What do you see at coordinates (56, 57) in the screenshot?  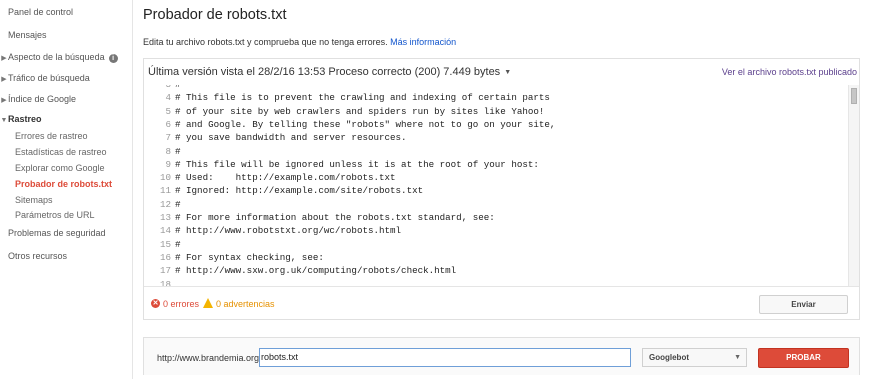 I see `sidebar-item-label: Aspecto de la búsqueda` at bounding box center [56, 57].